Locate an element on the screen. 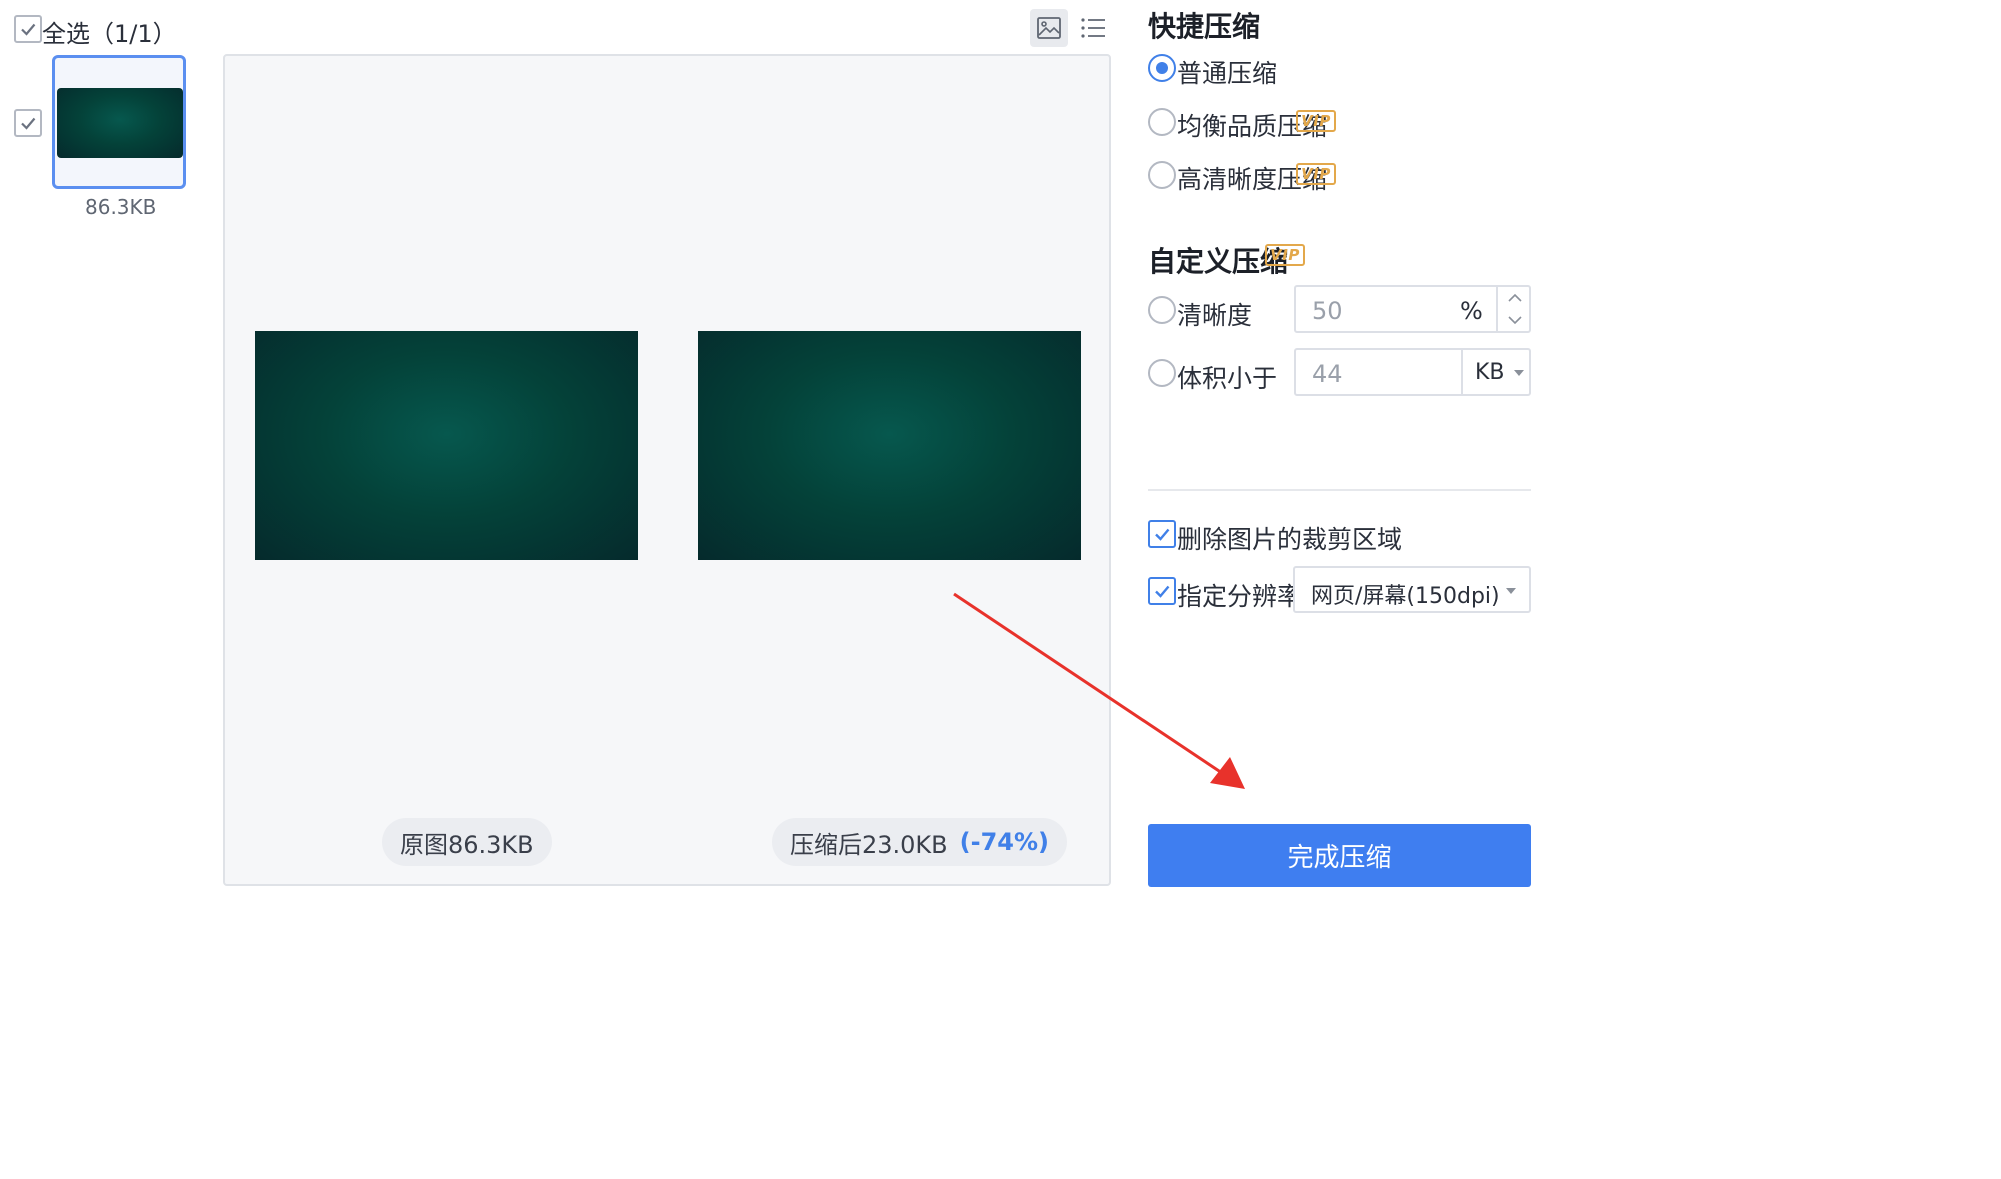 This screenshot has height=1179, width=2001. finish-compress-label: 完成压缩 is located at coordinates (1339, 858).